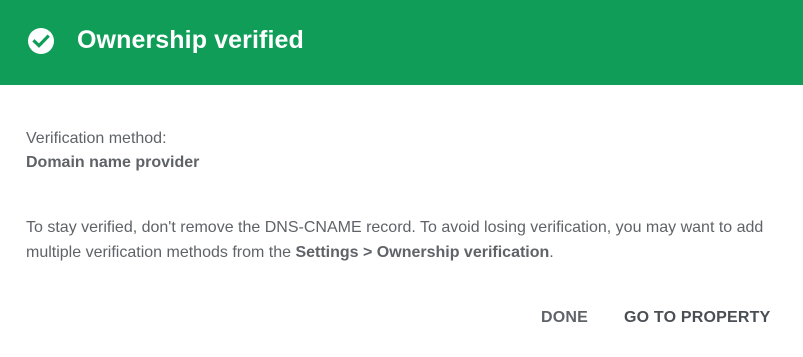 The width and height of the screenshot is (803, 357). Describe the element at coordinates (564, 318) in the screenshot. I see `done-button: DONE` at that location.